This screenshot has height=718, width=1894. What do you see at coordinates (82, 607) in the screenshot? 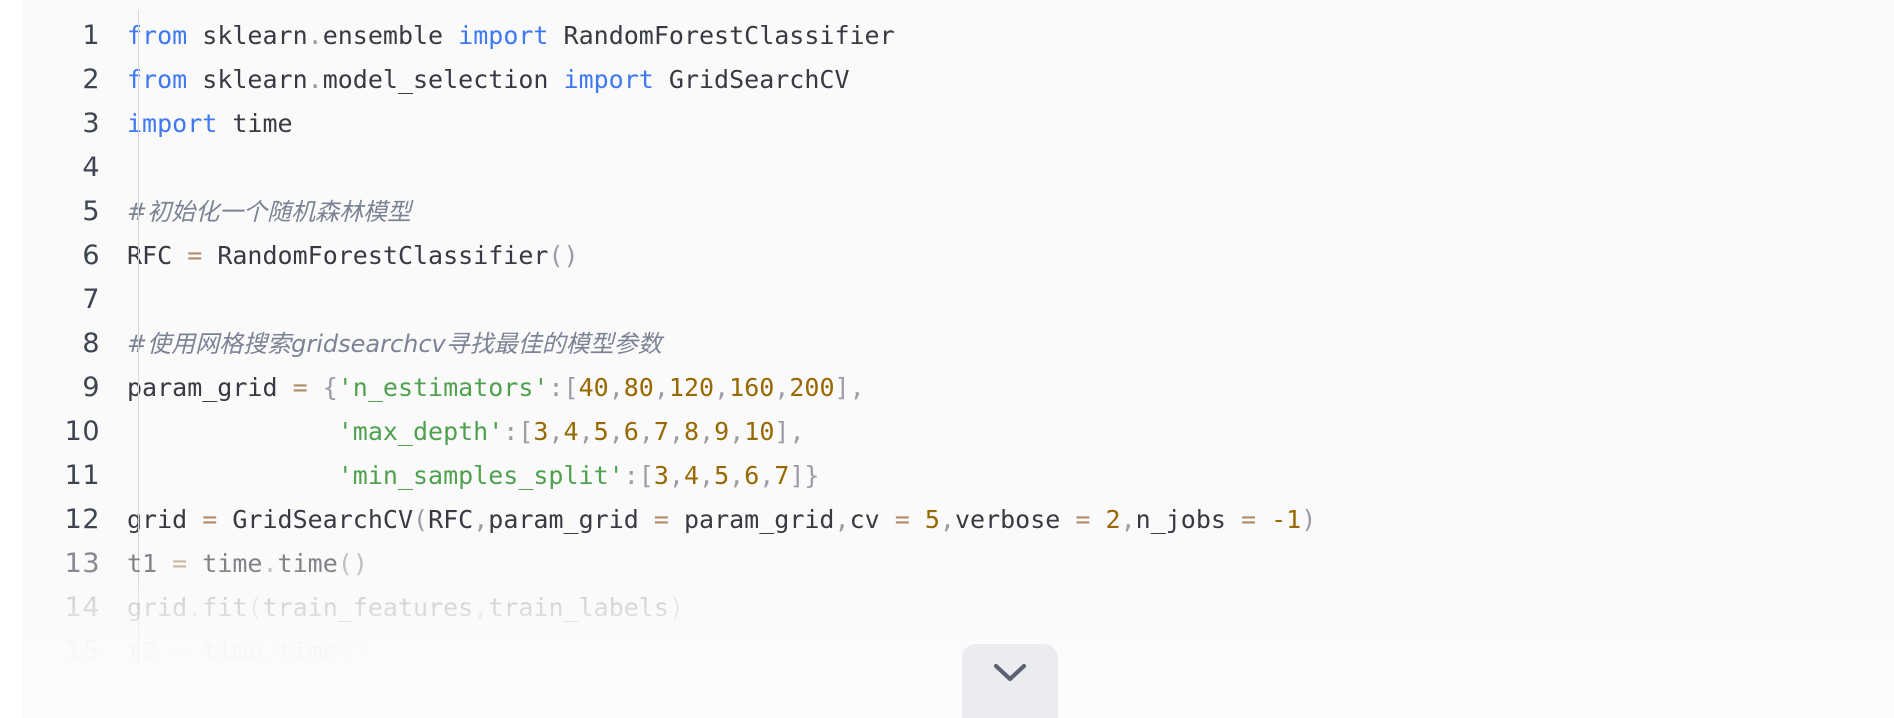
I see `line-number: 14` at bounding box center [82, 607].